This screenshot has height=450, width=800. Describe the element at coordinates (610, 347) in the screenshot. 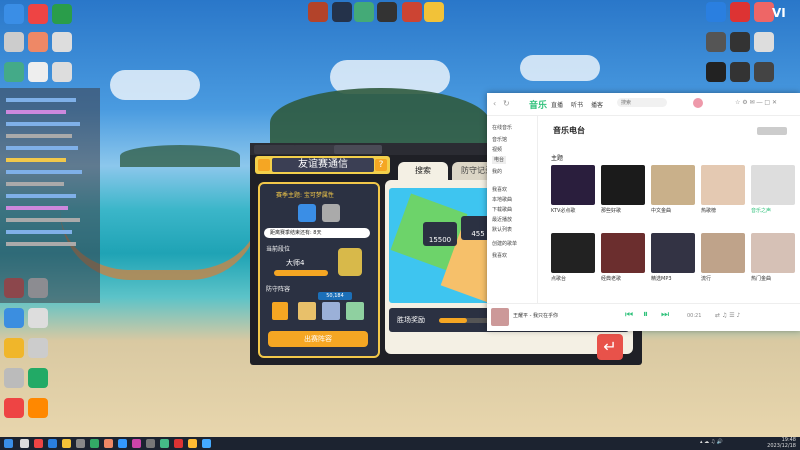

I see `exit-button: ↵` at that location.